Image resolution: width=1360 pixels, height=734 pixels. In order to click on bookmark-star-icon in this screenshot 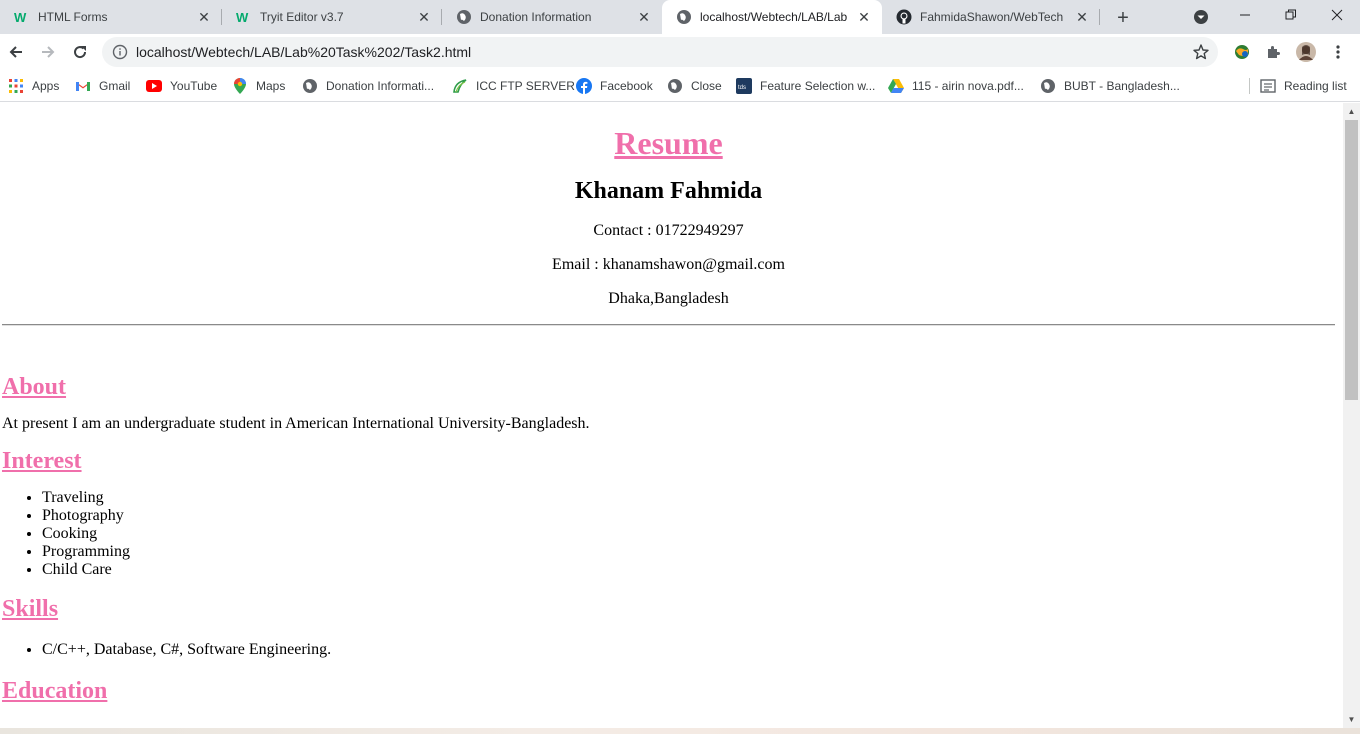, I will do `click(1201, 52)`.